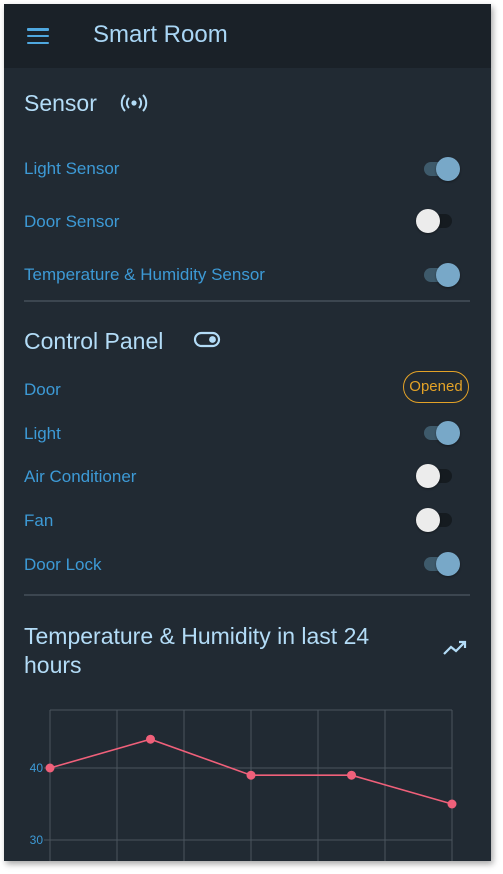  I want to click on door-status-badge: Opened, so click(436, 387).